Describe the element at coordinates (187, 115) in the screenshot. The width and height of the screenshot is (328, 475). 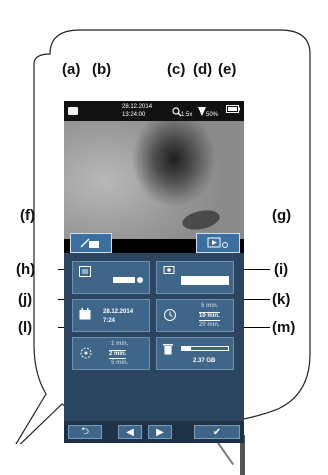
I see `zoom-level: 1.5x` at that location.